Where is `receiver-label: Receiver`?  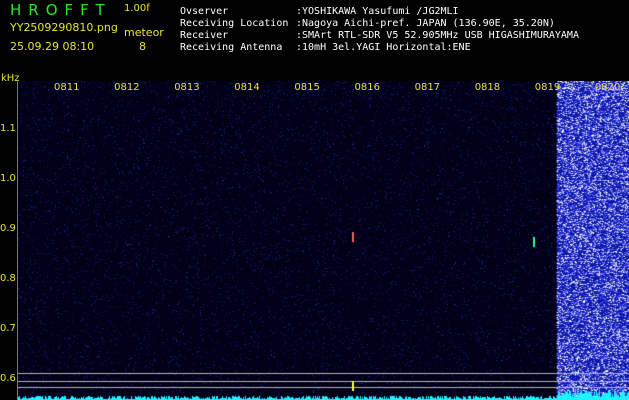 receiver-label: Receiver is located at coordinates (204, 35).